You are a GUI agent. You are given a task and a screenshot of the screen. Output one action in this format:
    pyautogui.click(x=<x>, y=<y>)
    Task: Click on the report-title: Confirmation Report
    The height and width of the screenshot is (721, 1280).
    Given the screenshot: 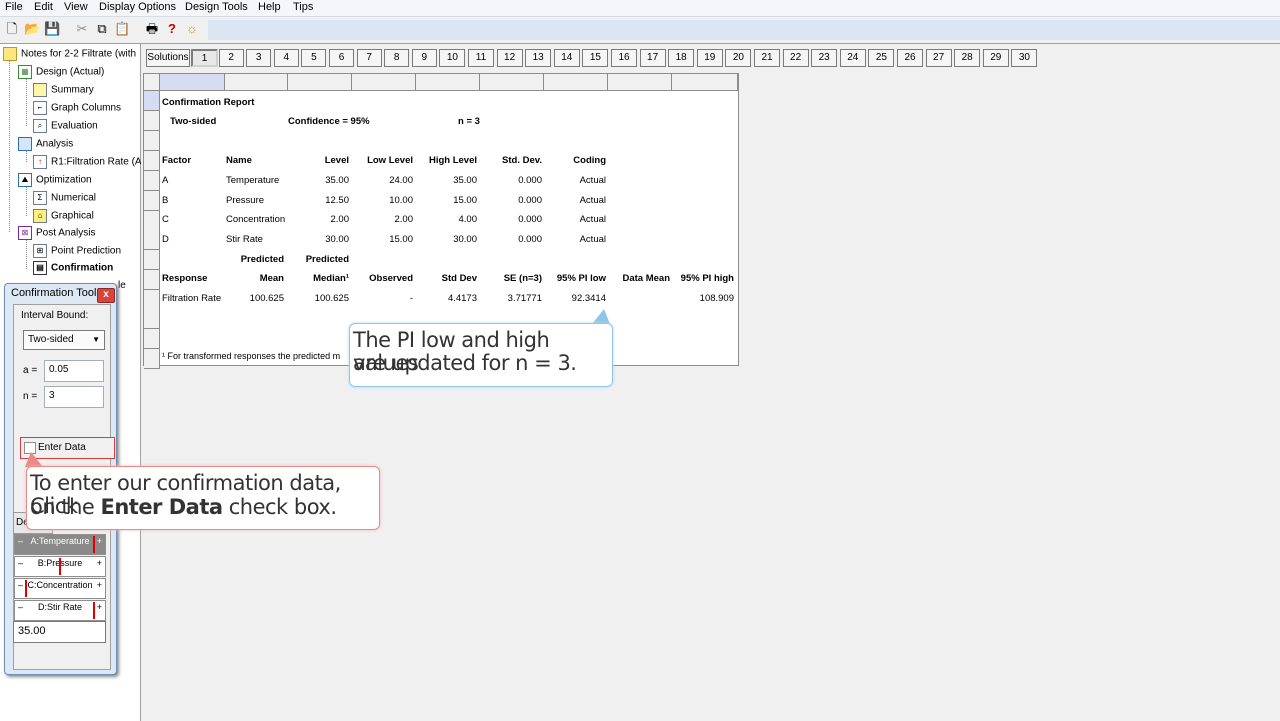 What is the action you would take?
    pyautogui.click(x=208, y=102)
    